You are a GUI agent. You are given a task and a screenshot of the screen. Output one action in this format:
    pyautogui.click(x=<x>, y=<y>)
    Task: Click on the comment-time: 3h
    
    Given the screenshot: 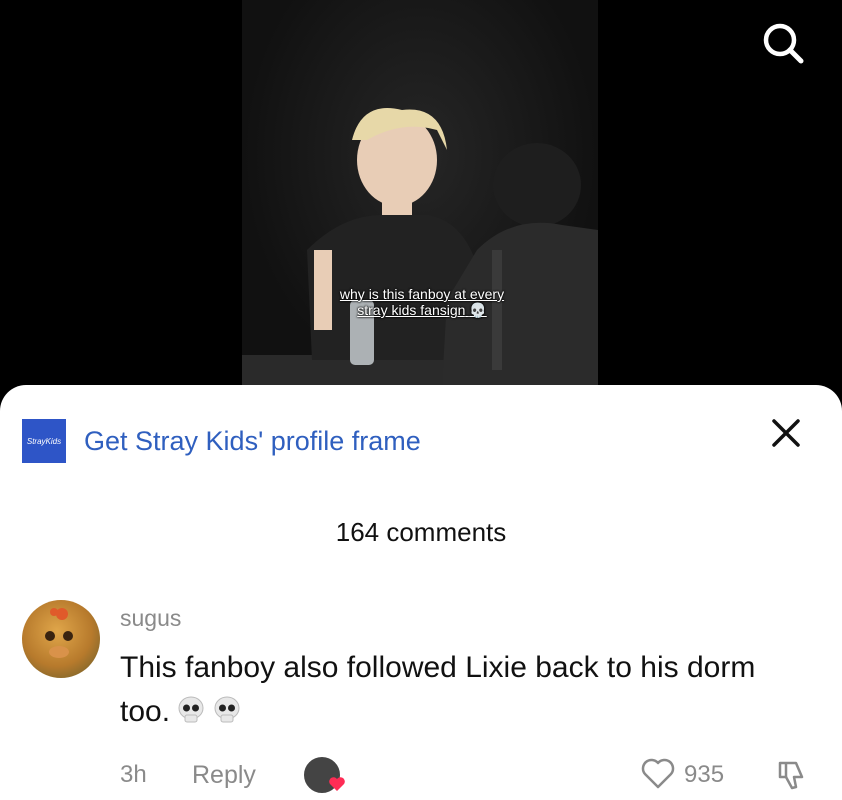 What is the action you would take?
    pyautogui.click(x=133, y=774)
    